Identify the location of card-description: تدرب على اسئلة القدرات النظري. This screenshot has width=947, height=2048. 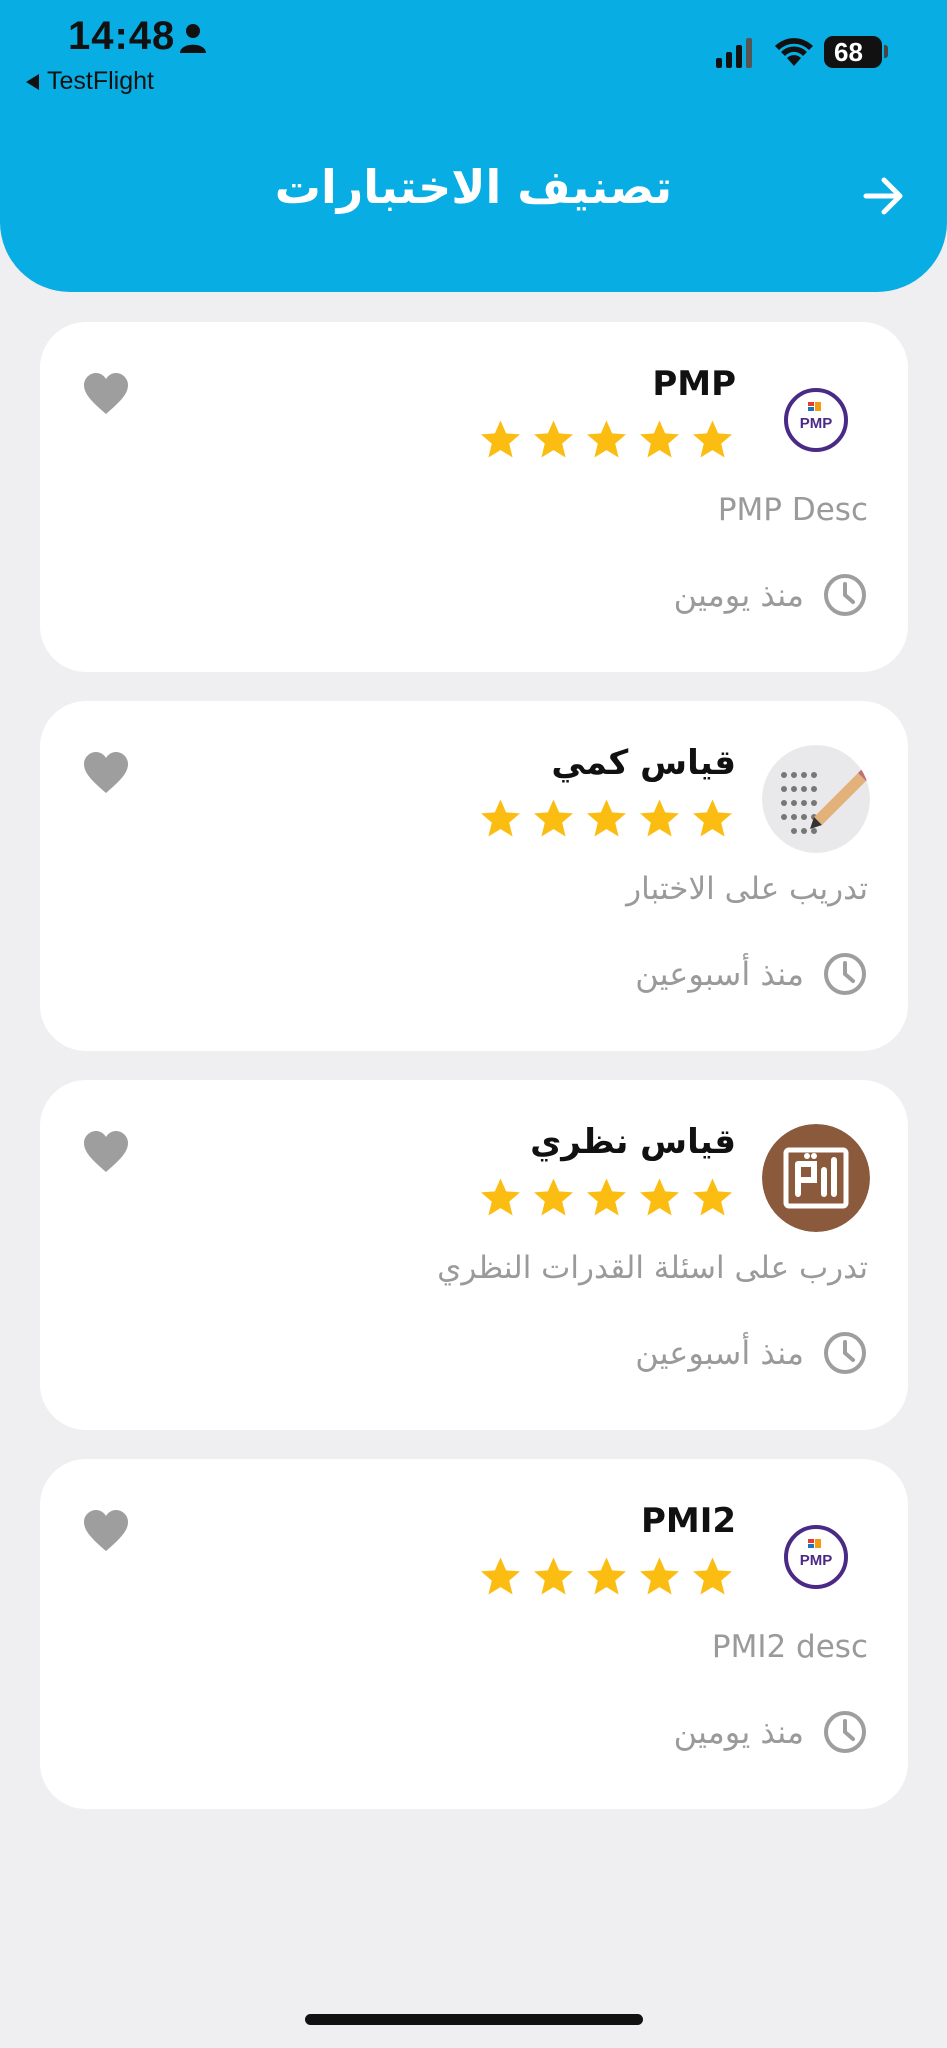
(652, 1268).